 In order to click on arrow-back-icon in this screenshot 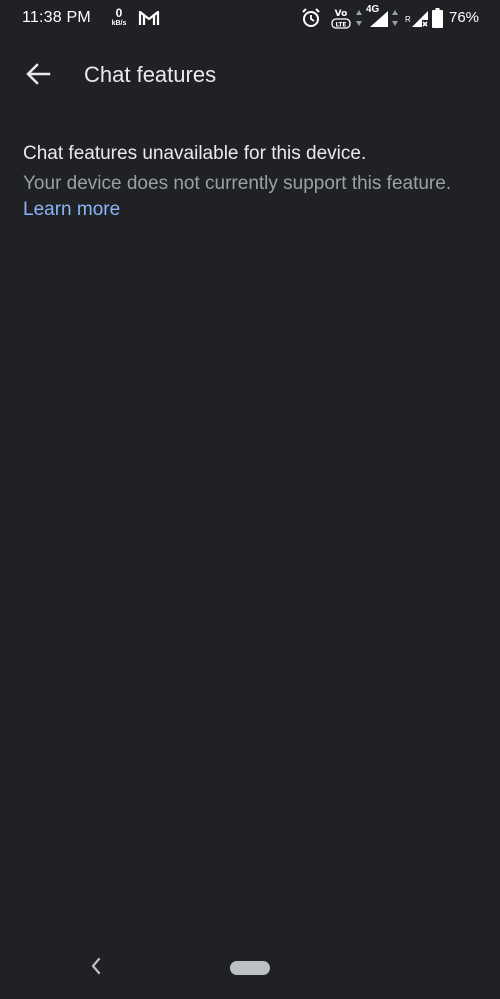, I will do `click(38, 76)`.